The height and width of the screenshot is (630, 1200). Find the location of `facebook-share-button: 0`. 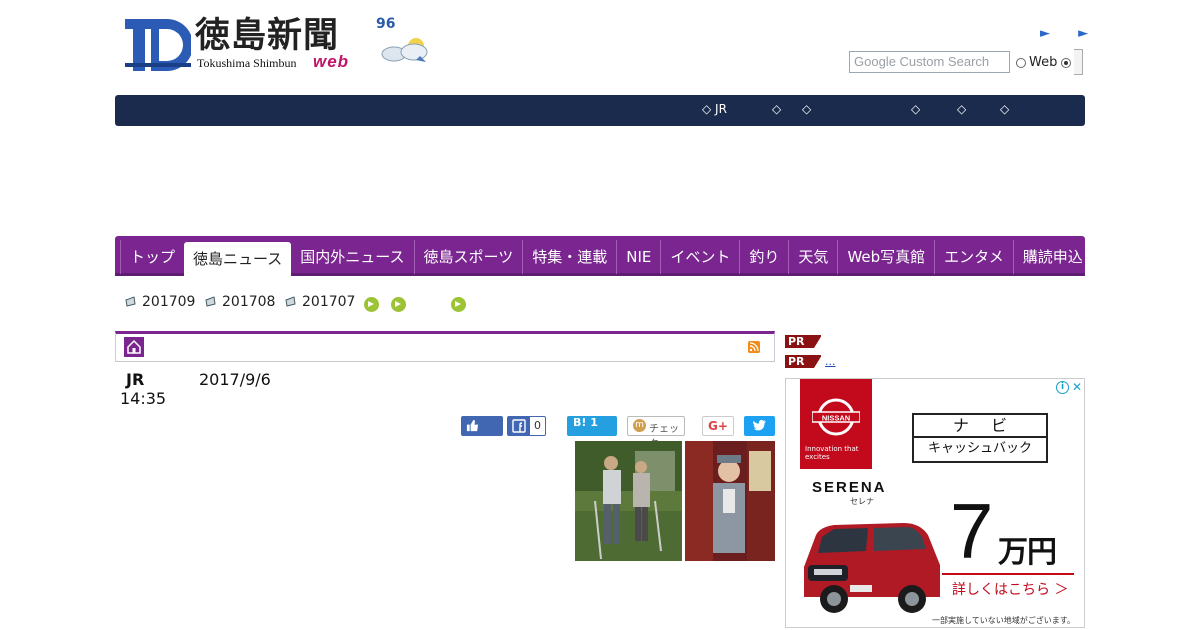

facebook-share-button: 0 is located at coordinates (526, 426).